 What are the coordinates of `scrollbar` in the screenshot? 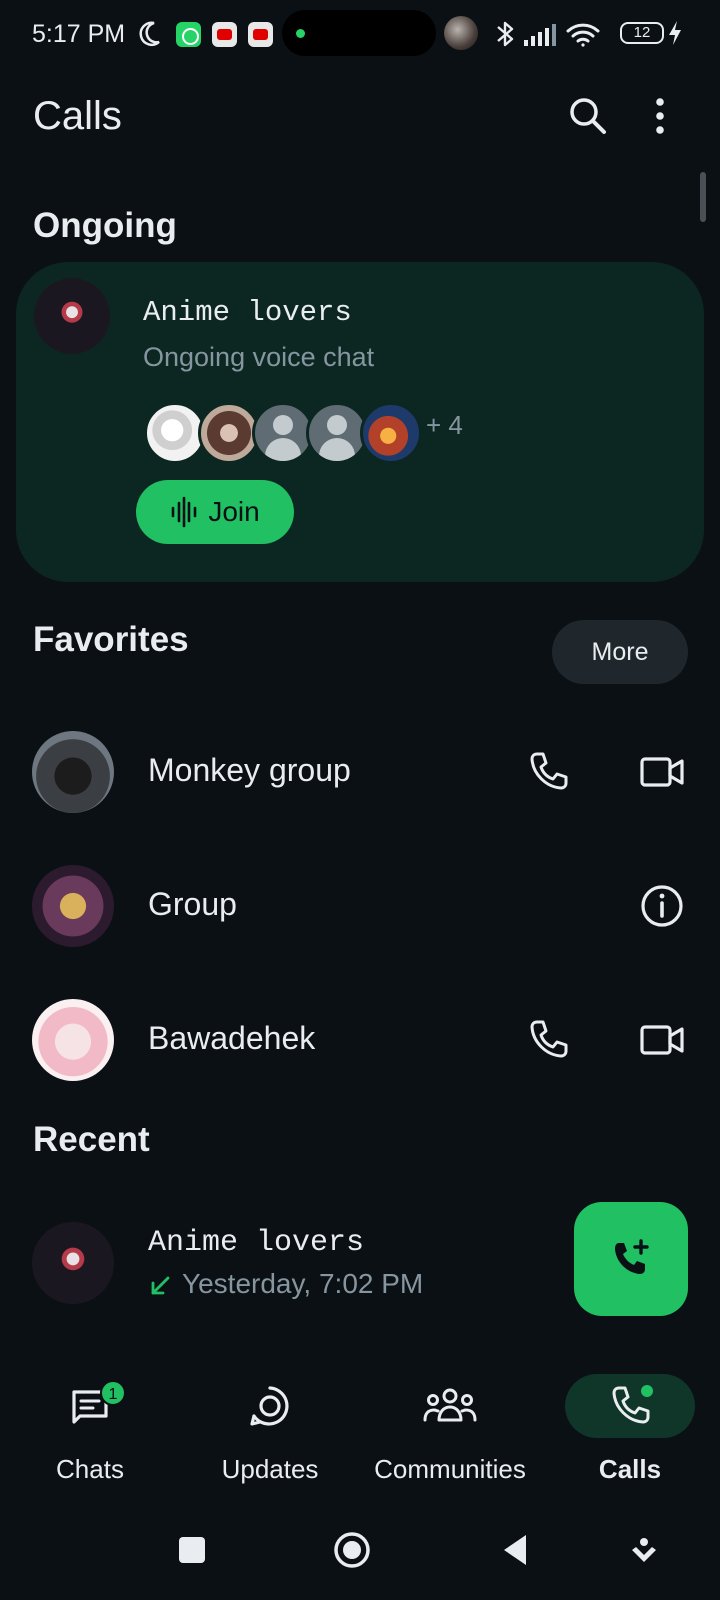 It's located at (703, 197).